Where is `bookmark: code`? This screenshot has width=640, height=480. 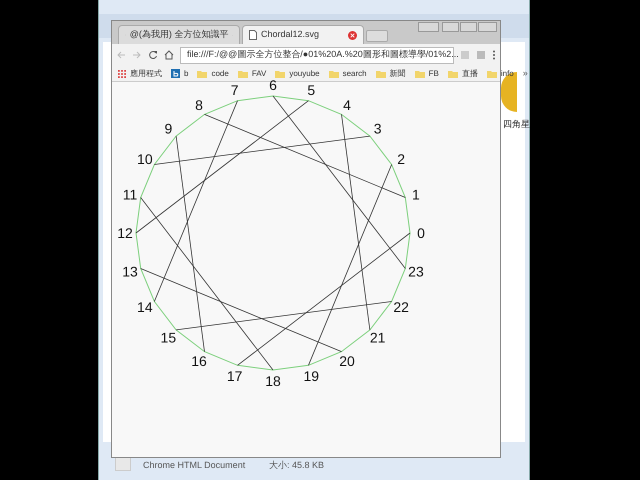 bookmark: code is located at coordinates (213, 74).